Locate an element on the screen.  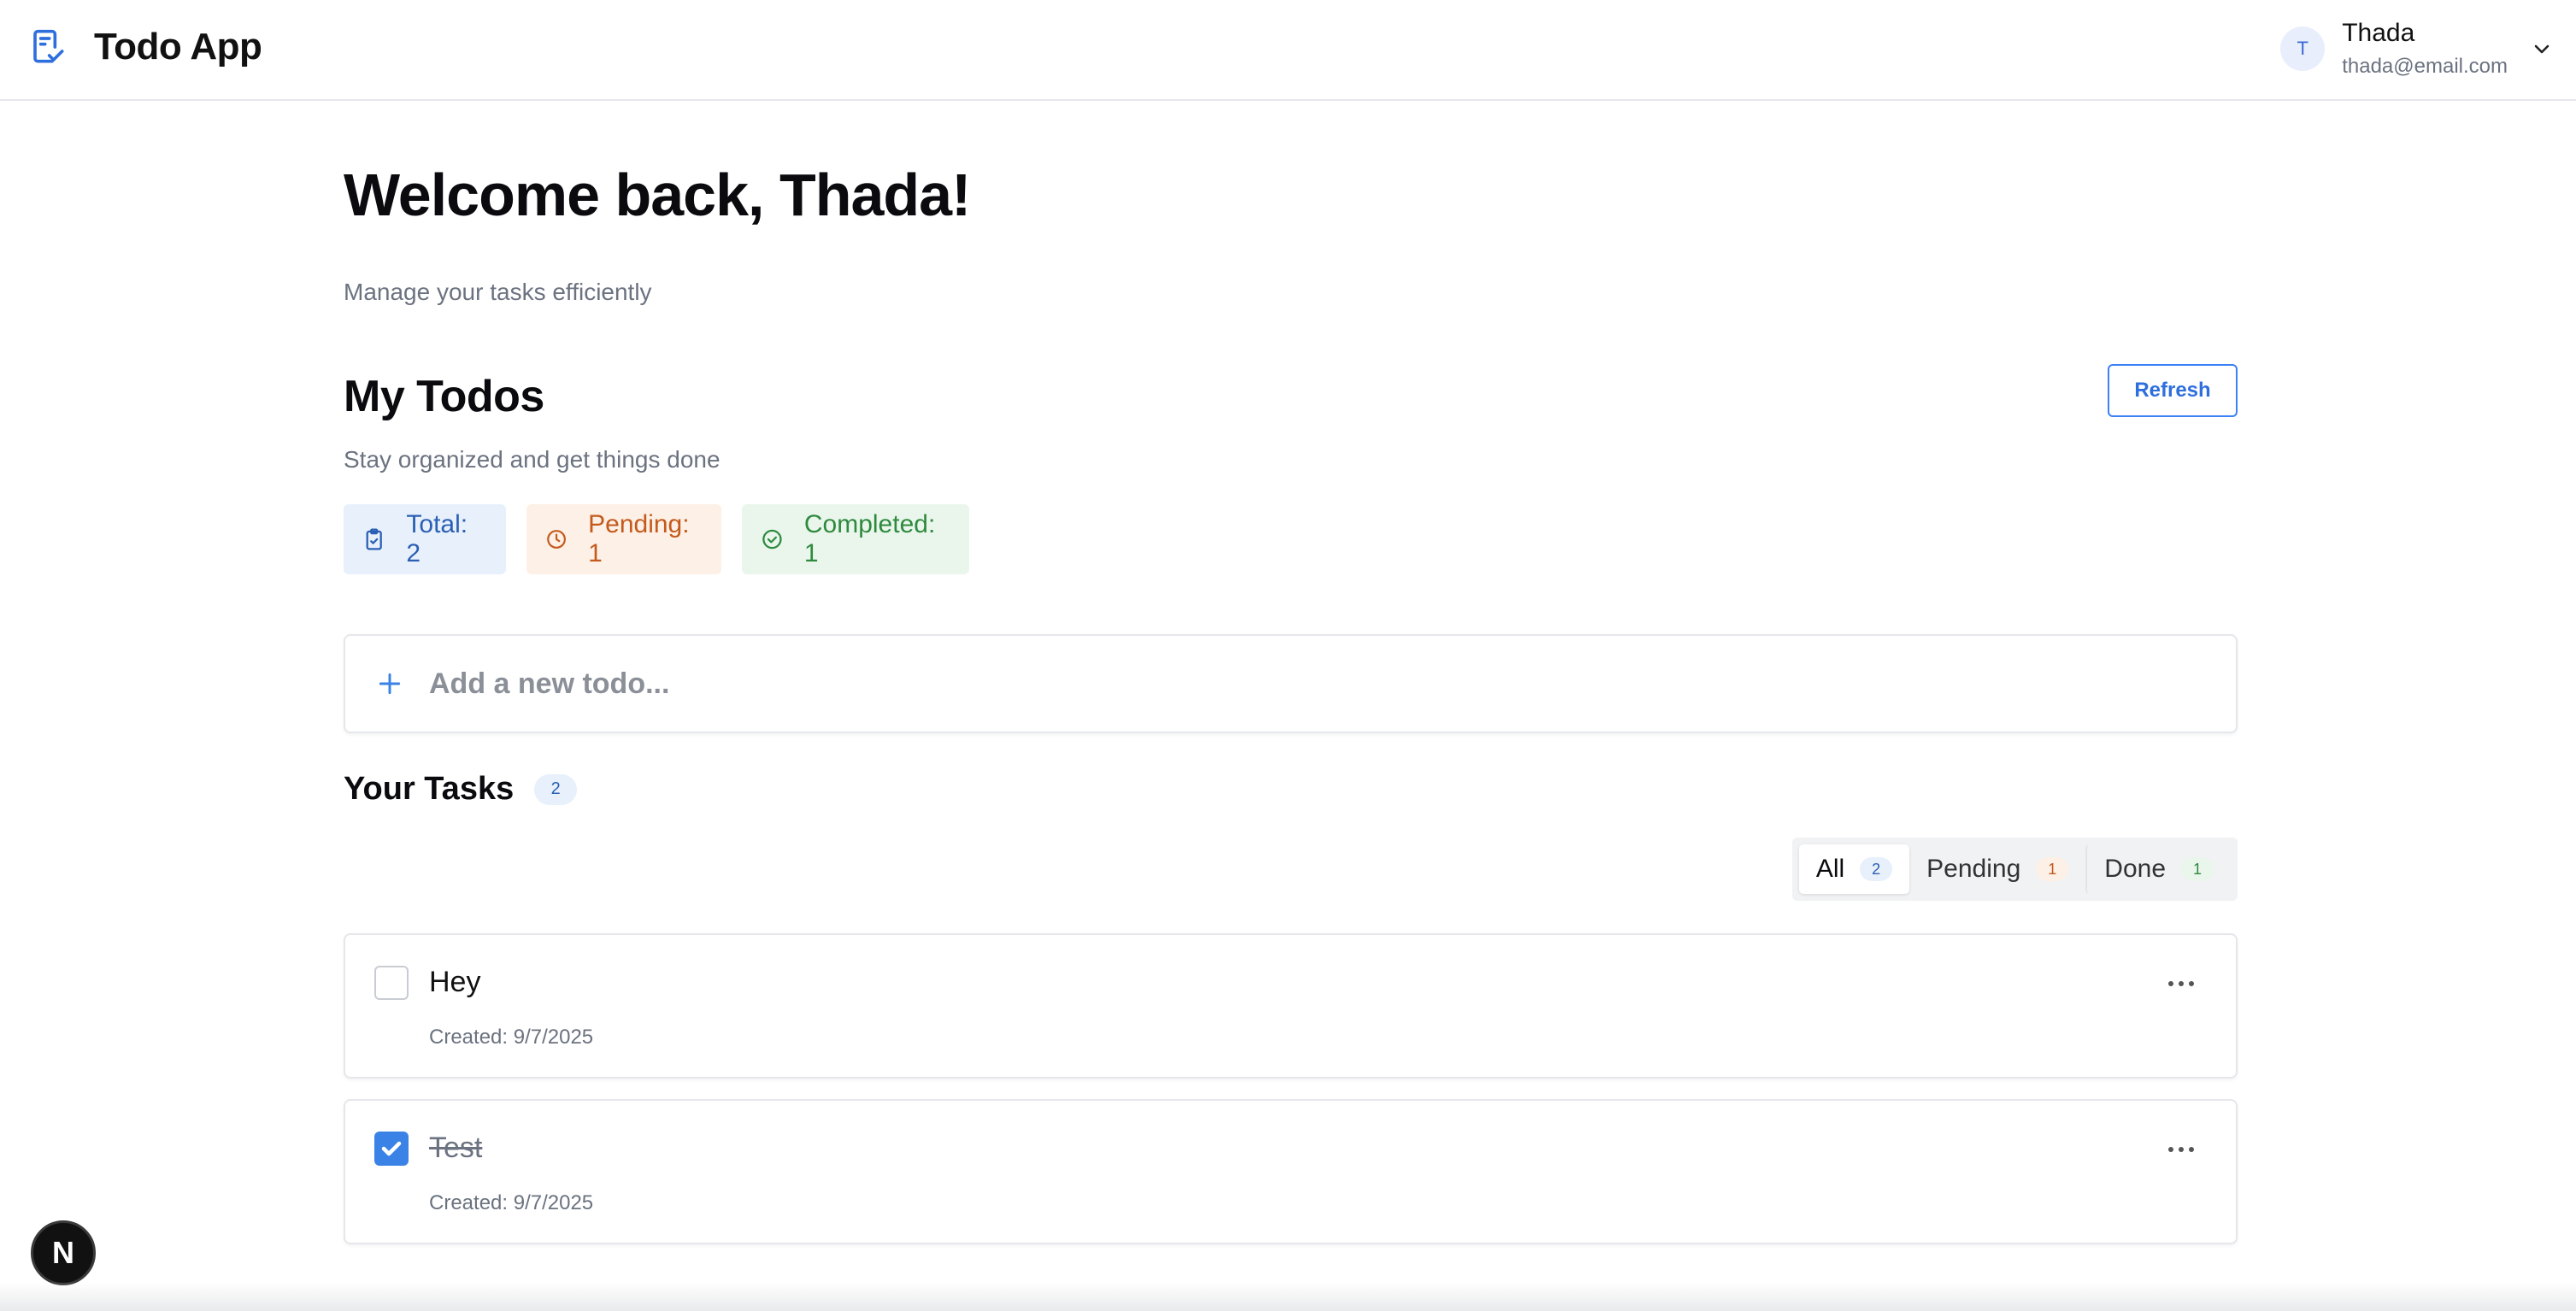
task-title: Hey is located at coordinates (455, 982).